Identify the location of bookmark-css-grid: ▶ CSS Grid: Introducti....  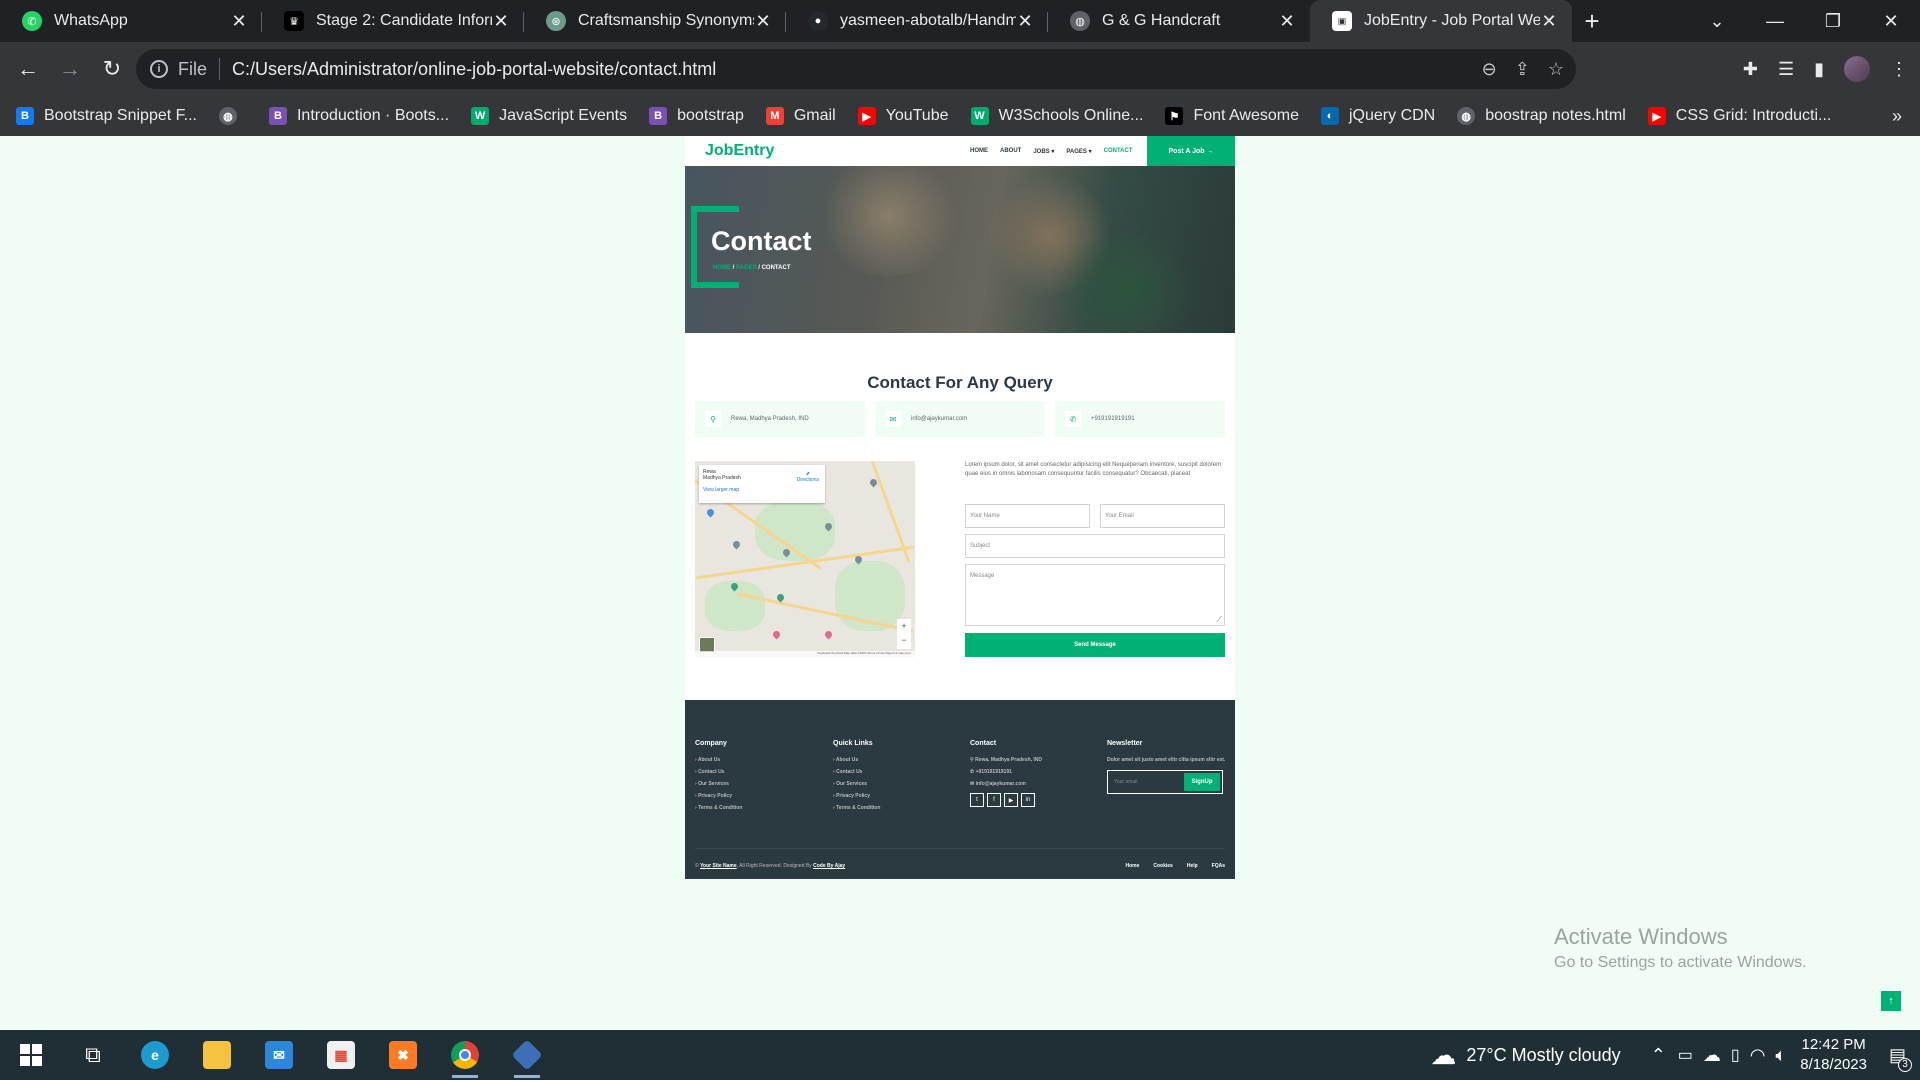
(1739, 116).